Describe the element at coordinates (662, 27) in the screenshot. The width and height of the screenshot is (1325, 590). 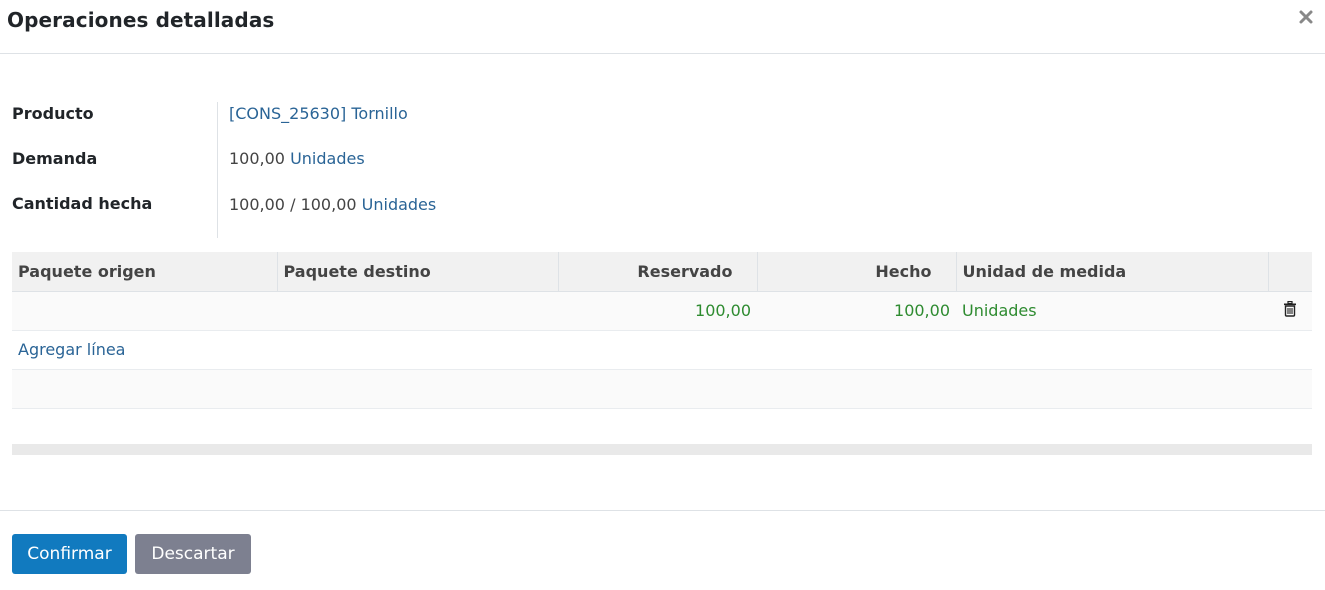
I see `dialog-header: Operaciones detalladas` at that location.